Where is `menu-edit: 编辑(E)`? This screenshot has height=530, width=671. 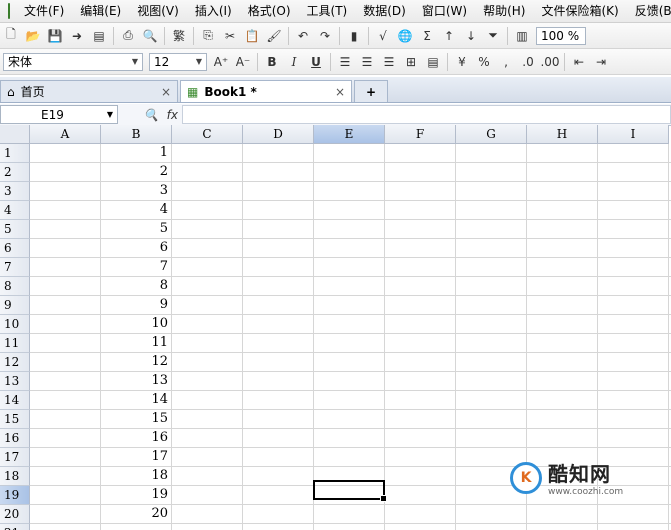 menu-edit: 编辑(E) is located at coordinates (100, 11).